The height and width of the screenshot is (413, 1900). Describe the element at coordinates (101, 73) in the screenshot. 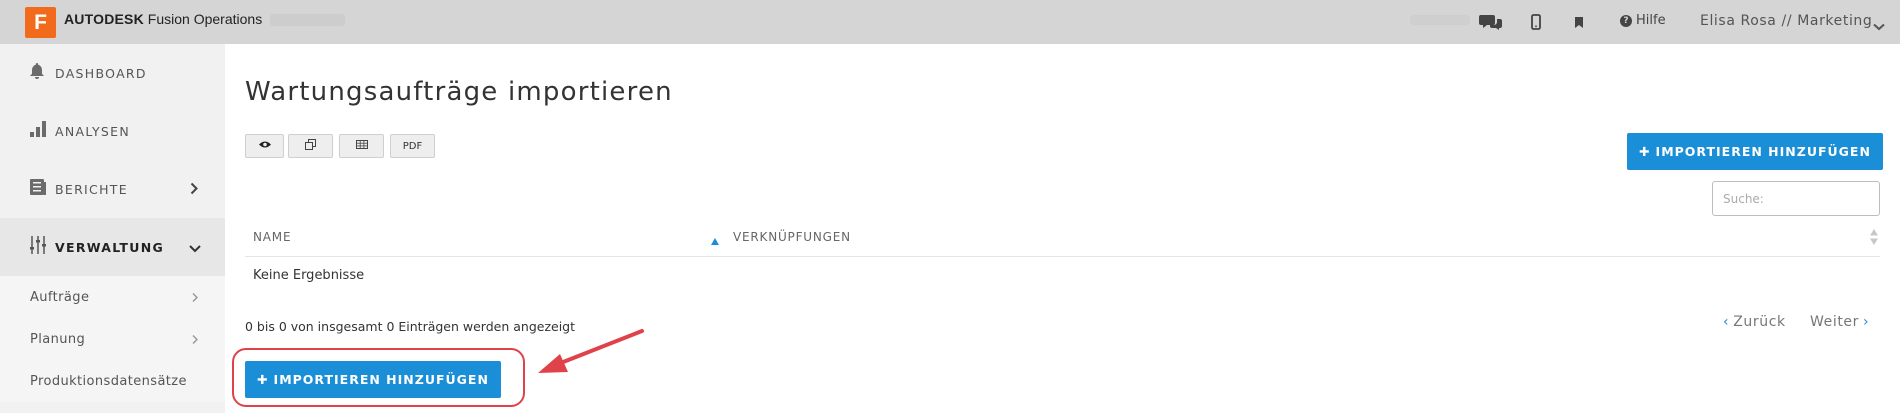

I see `sidebar-item-label: DASHBOARD` at that location.